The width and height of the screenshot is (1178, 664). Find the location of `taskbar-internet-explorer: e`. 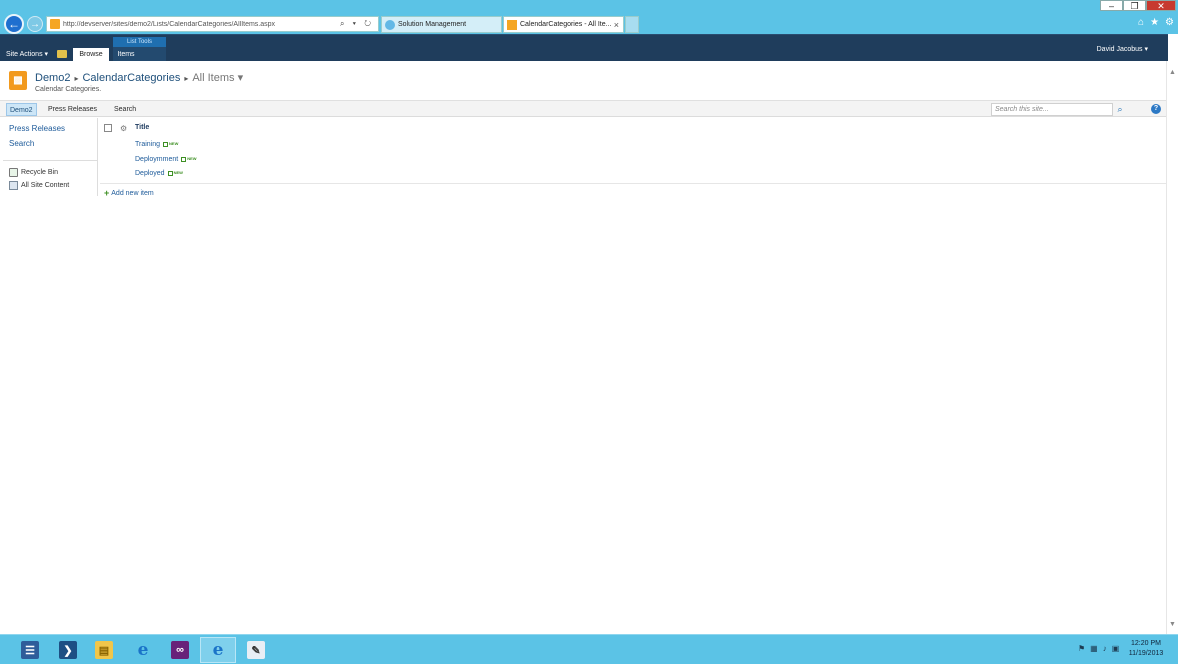

taskbar-internet-explorer: e is located at coordinates (143, 650).